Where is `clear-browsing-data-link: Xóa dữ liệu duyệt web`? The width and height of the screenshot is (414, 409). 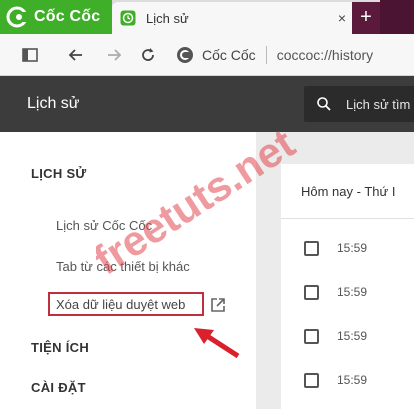 clear-browsing-data-link: Xóa dữ liệu duyệt web is located at coordinates (120, 304).